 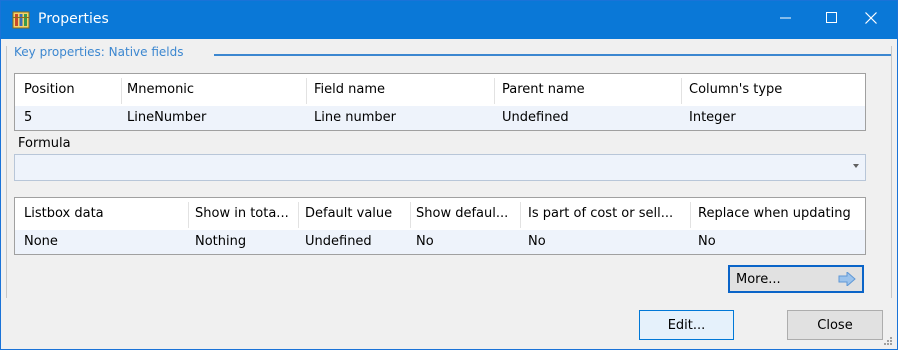 I want to click on chevron-down-icon, so click(x=856, y=166).